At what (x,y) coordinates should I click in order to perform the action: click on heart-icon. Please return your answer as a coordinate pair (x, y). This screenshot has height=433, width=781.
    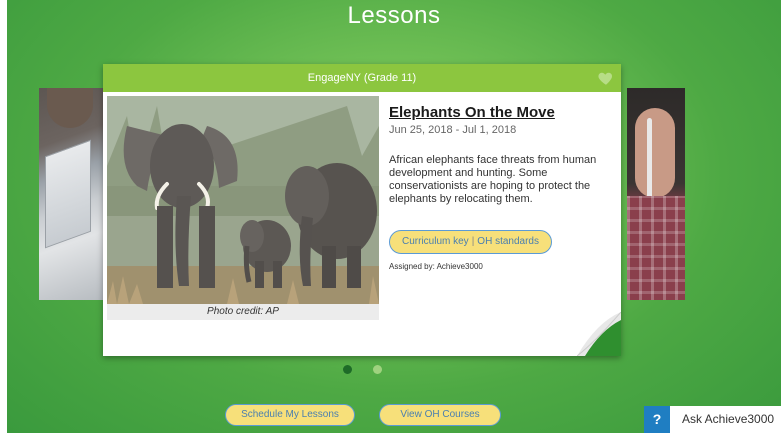
    Looking at the image, I should click on (606, 78).